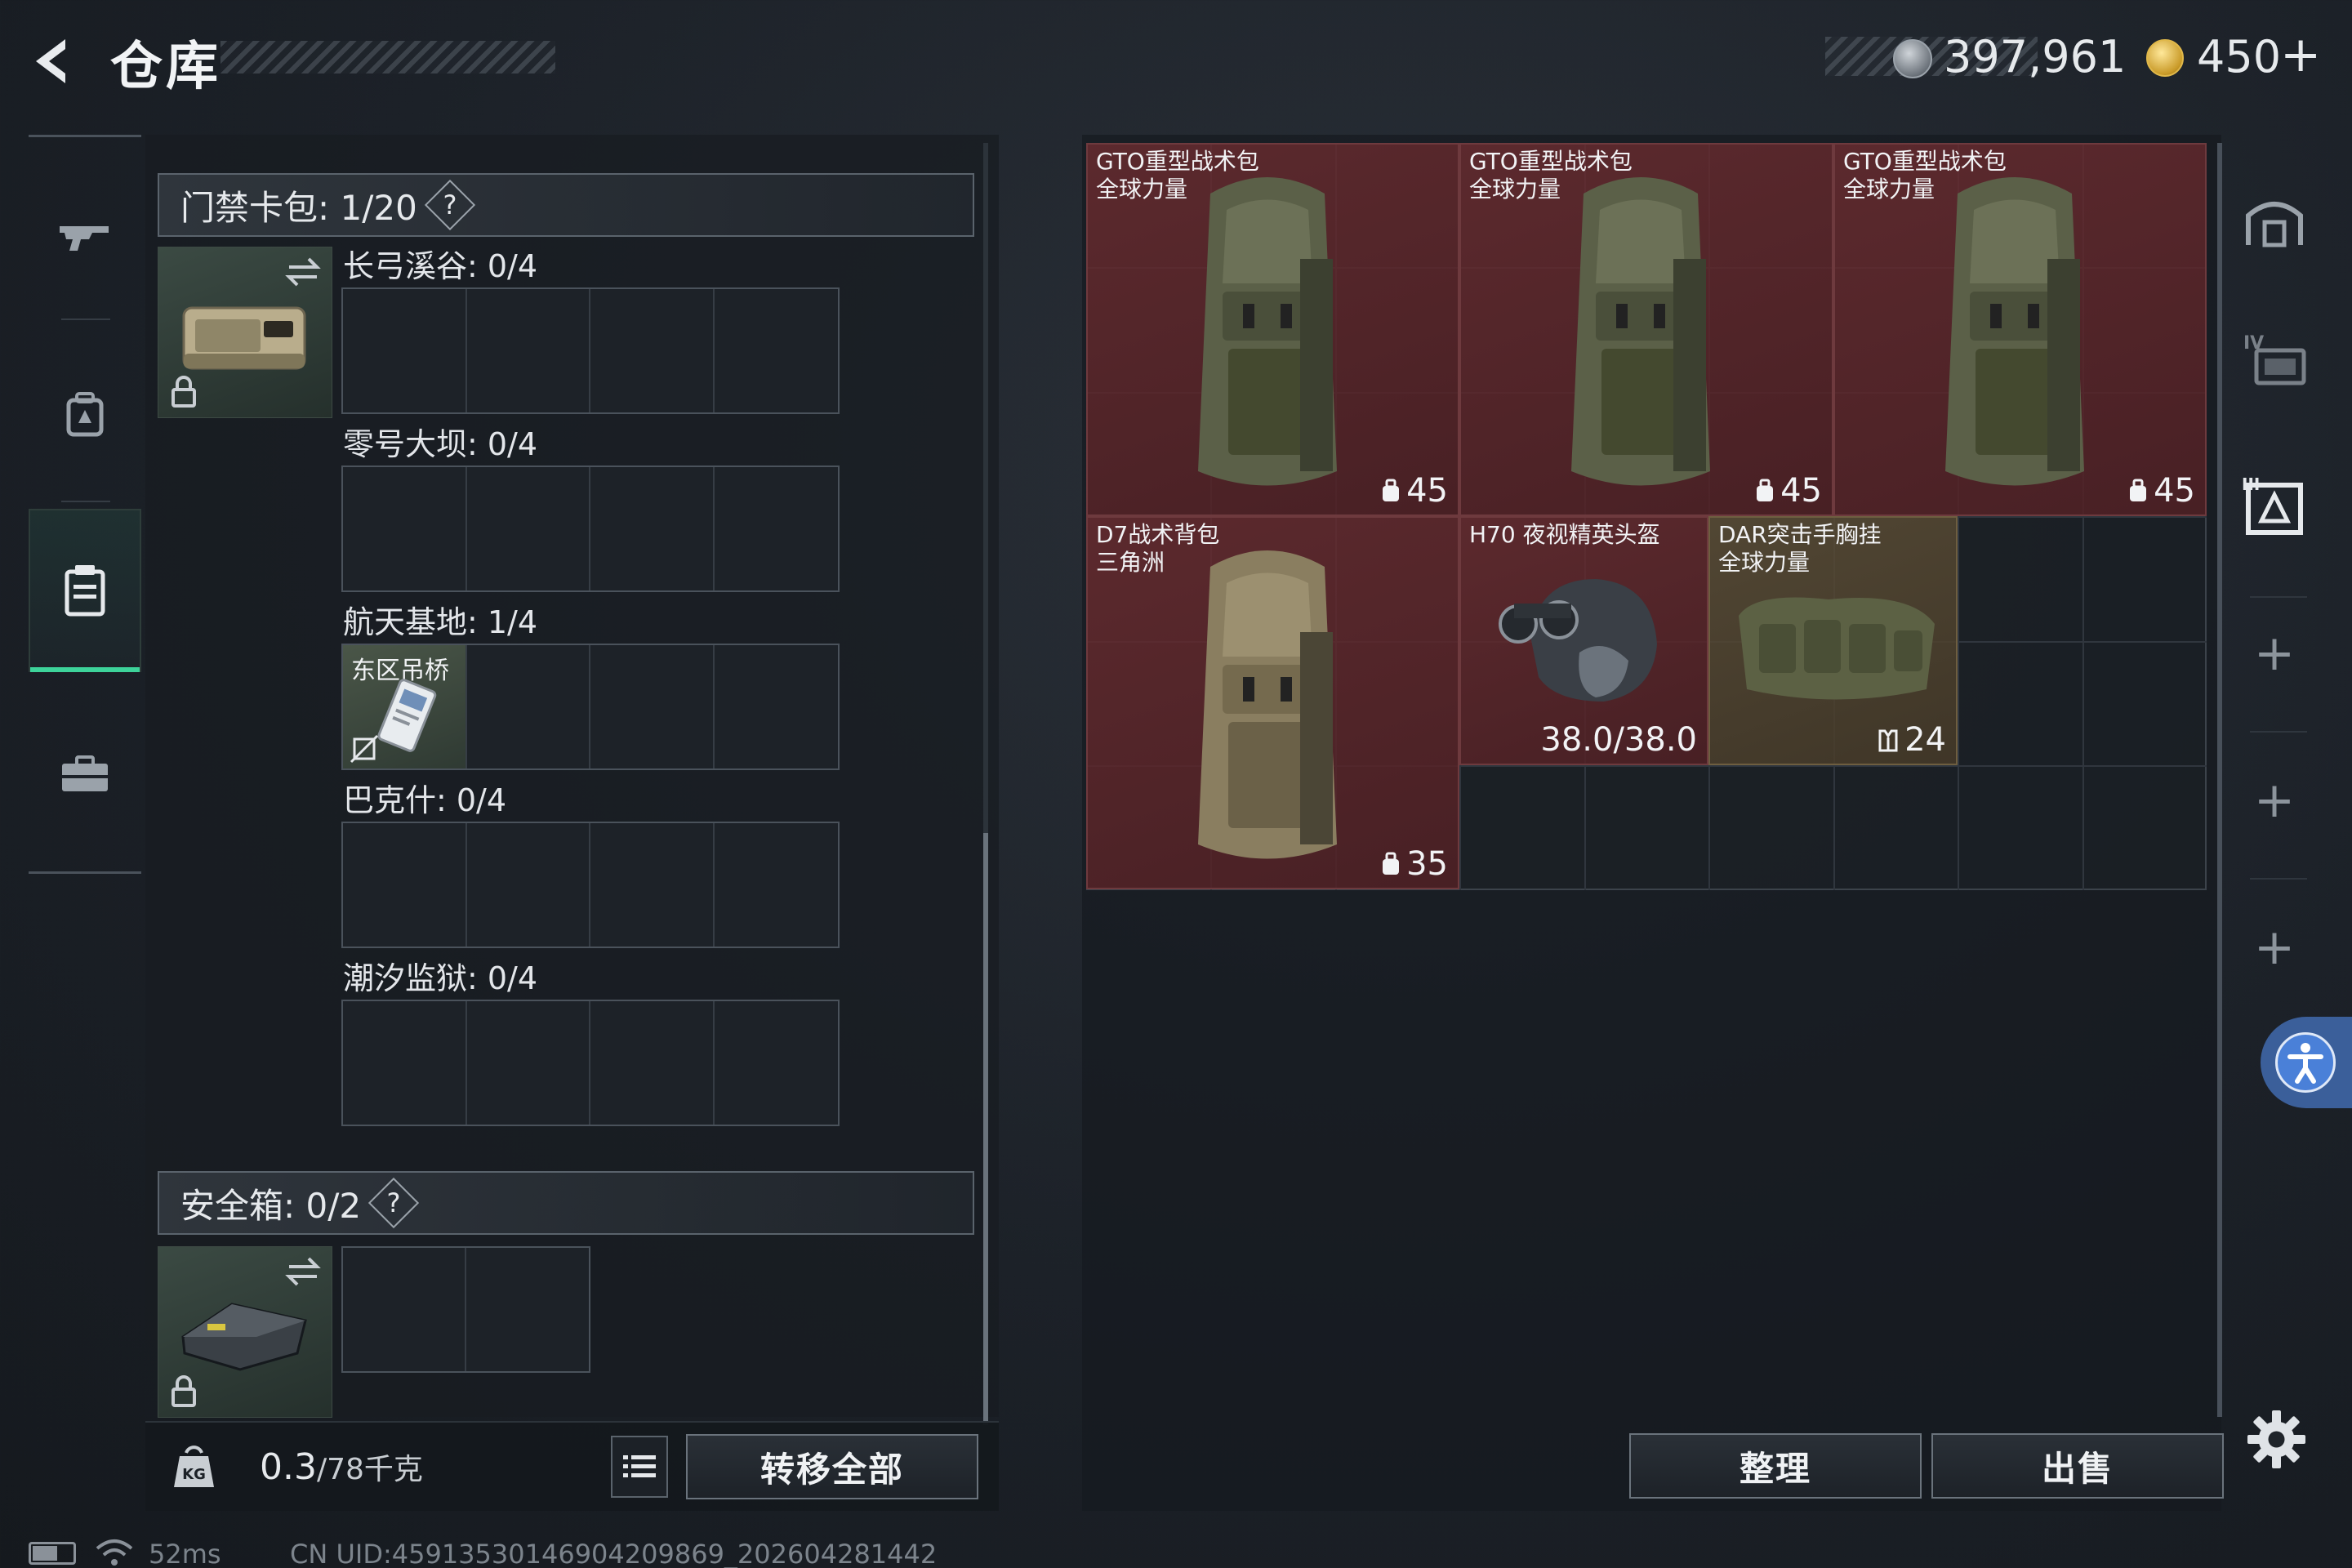  I want to click on storage-tier-iv-icon: IV, so click(2274, 359).